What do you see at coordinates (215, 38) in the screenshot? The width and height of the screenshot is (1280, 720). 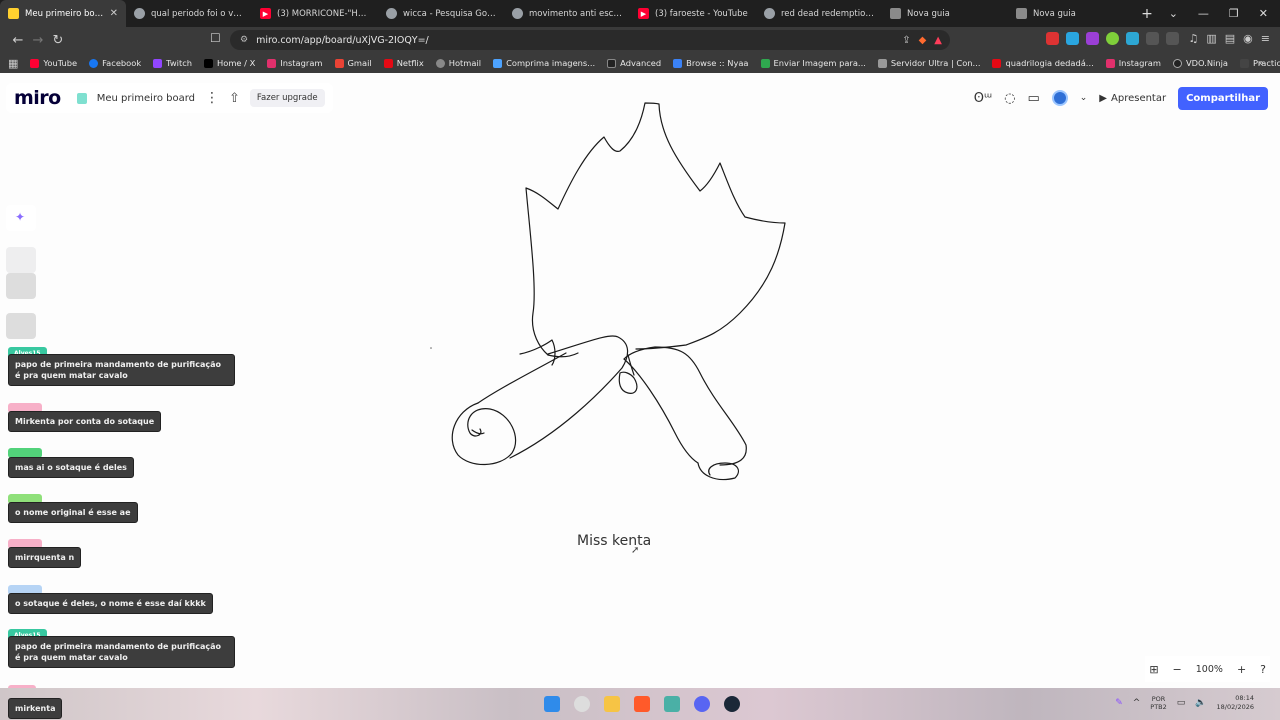 I see `bookmark-icon: ☐` at bounding box center [215, 38].